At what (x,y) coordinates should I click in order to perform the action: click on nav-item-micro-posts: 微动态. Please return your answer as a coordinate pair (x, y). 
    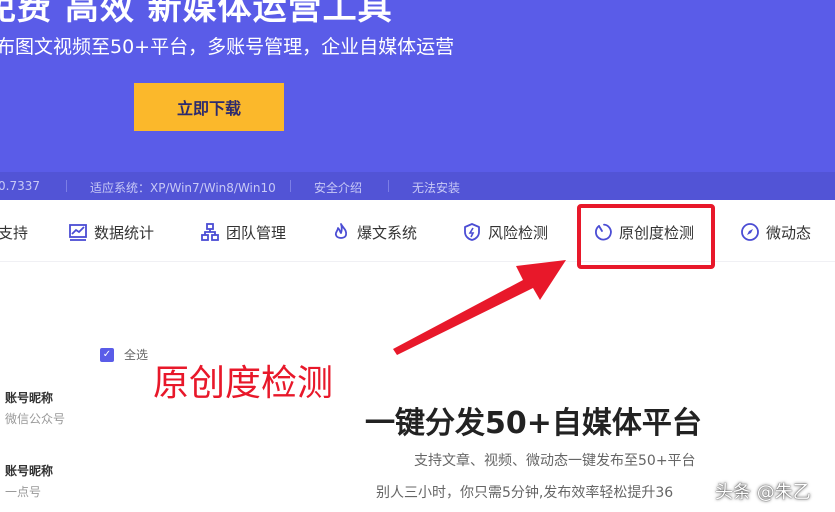
    Looking at the image, I should click on (775, 232).